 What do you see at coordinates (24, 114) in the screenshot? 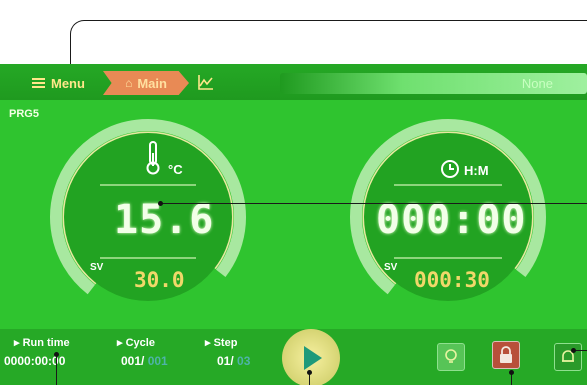
I see `program-name: PRG5` at bounding box center [24, 114].